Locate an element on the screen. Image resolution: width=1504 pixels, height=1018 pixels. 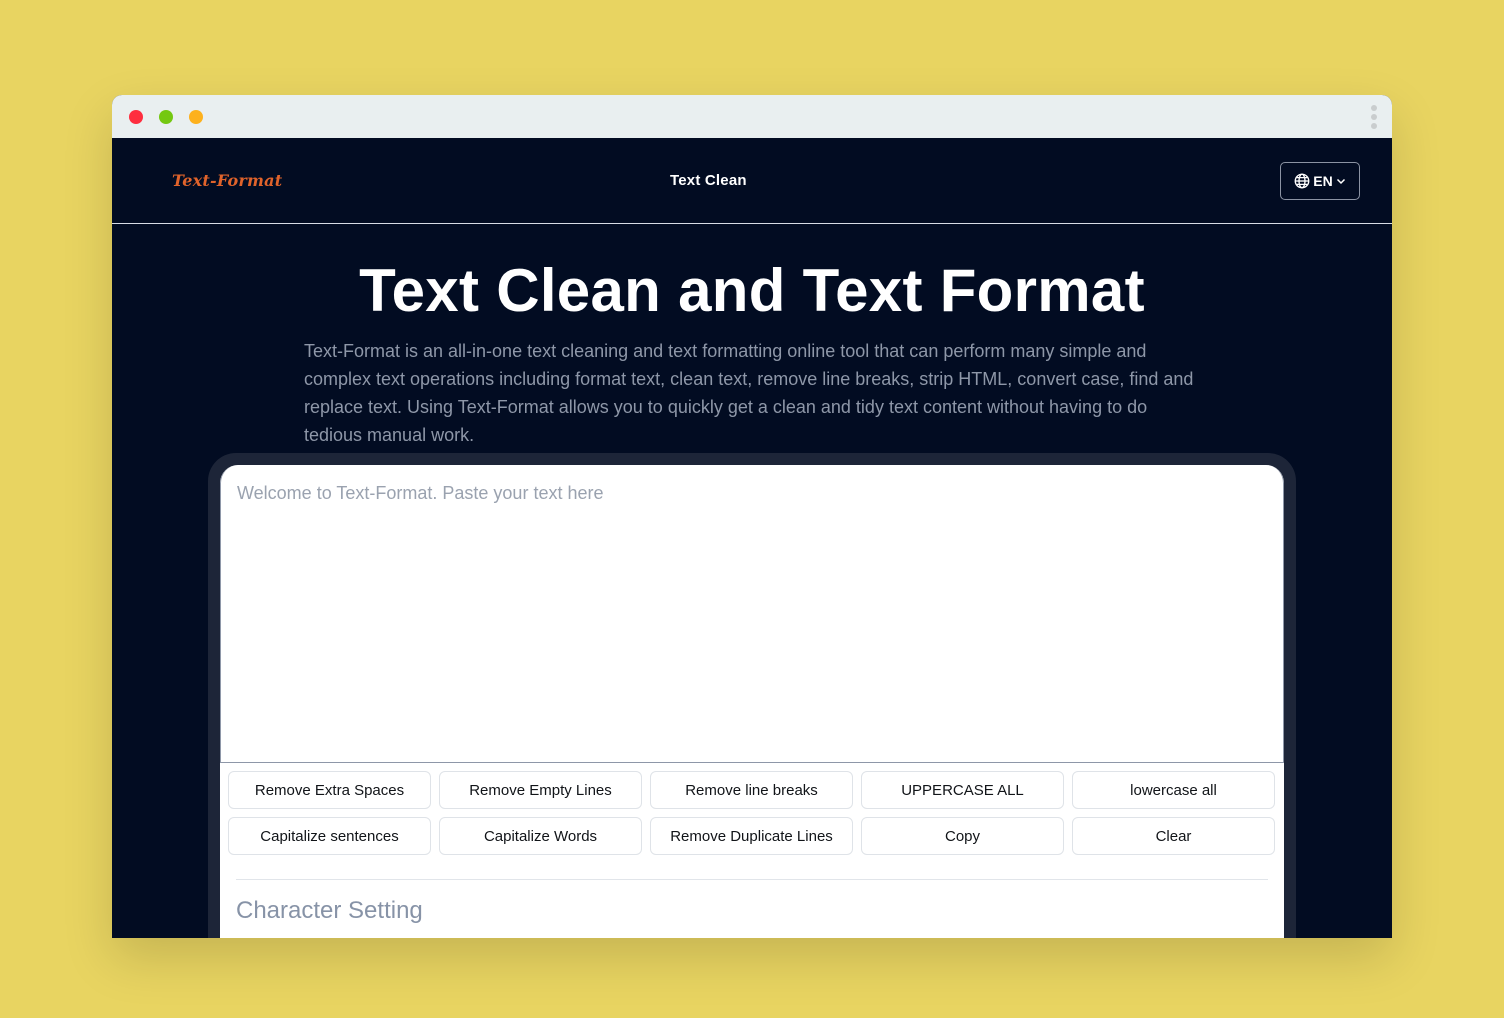
capitalize-sentences-button: Capitalize sentences is located at coordinates (329, 836).